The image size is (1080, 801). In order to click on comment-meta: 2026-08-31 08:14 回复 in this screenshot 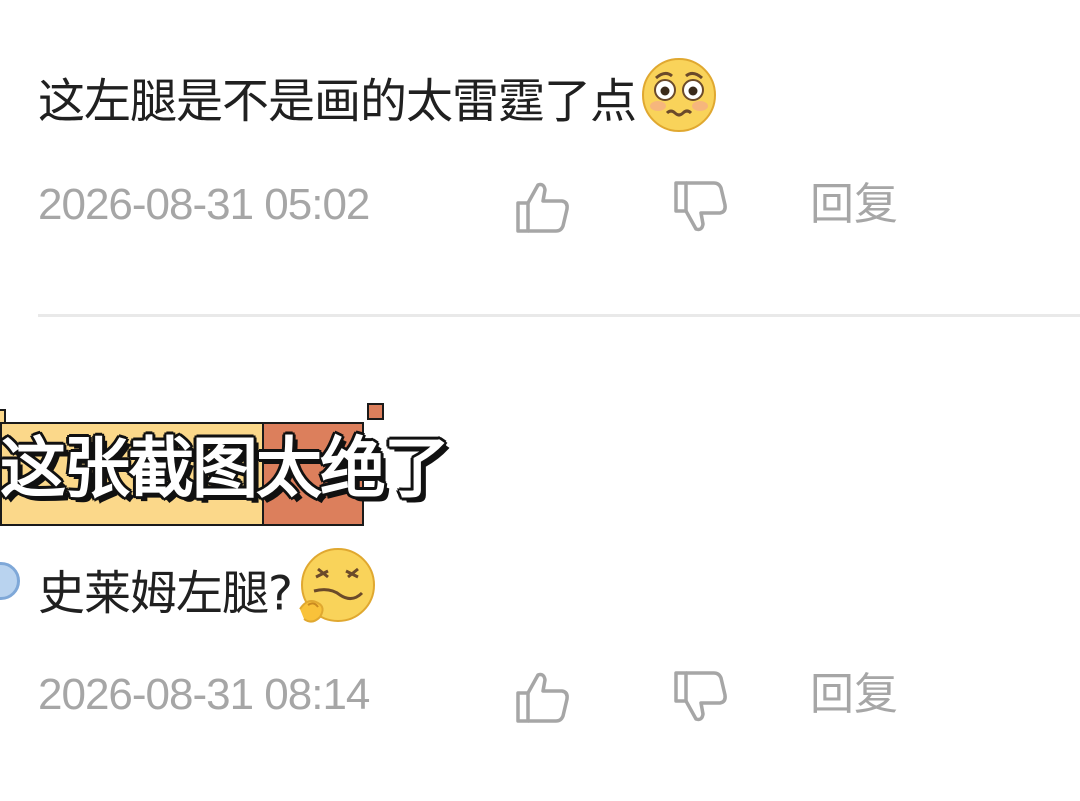, I will do `click(538, 695)`.